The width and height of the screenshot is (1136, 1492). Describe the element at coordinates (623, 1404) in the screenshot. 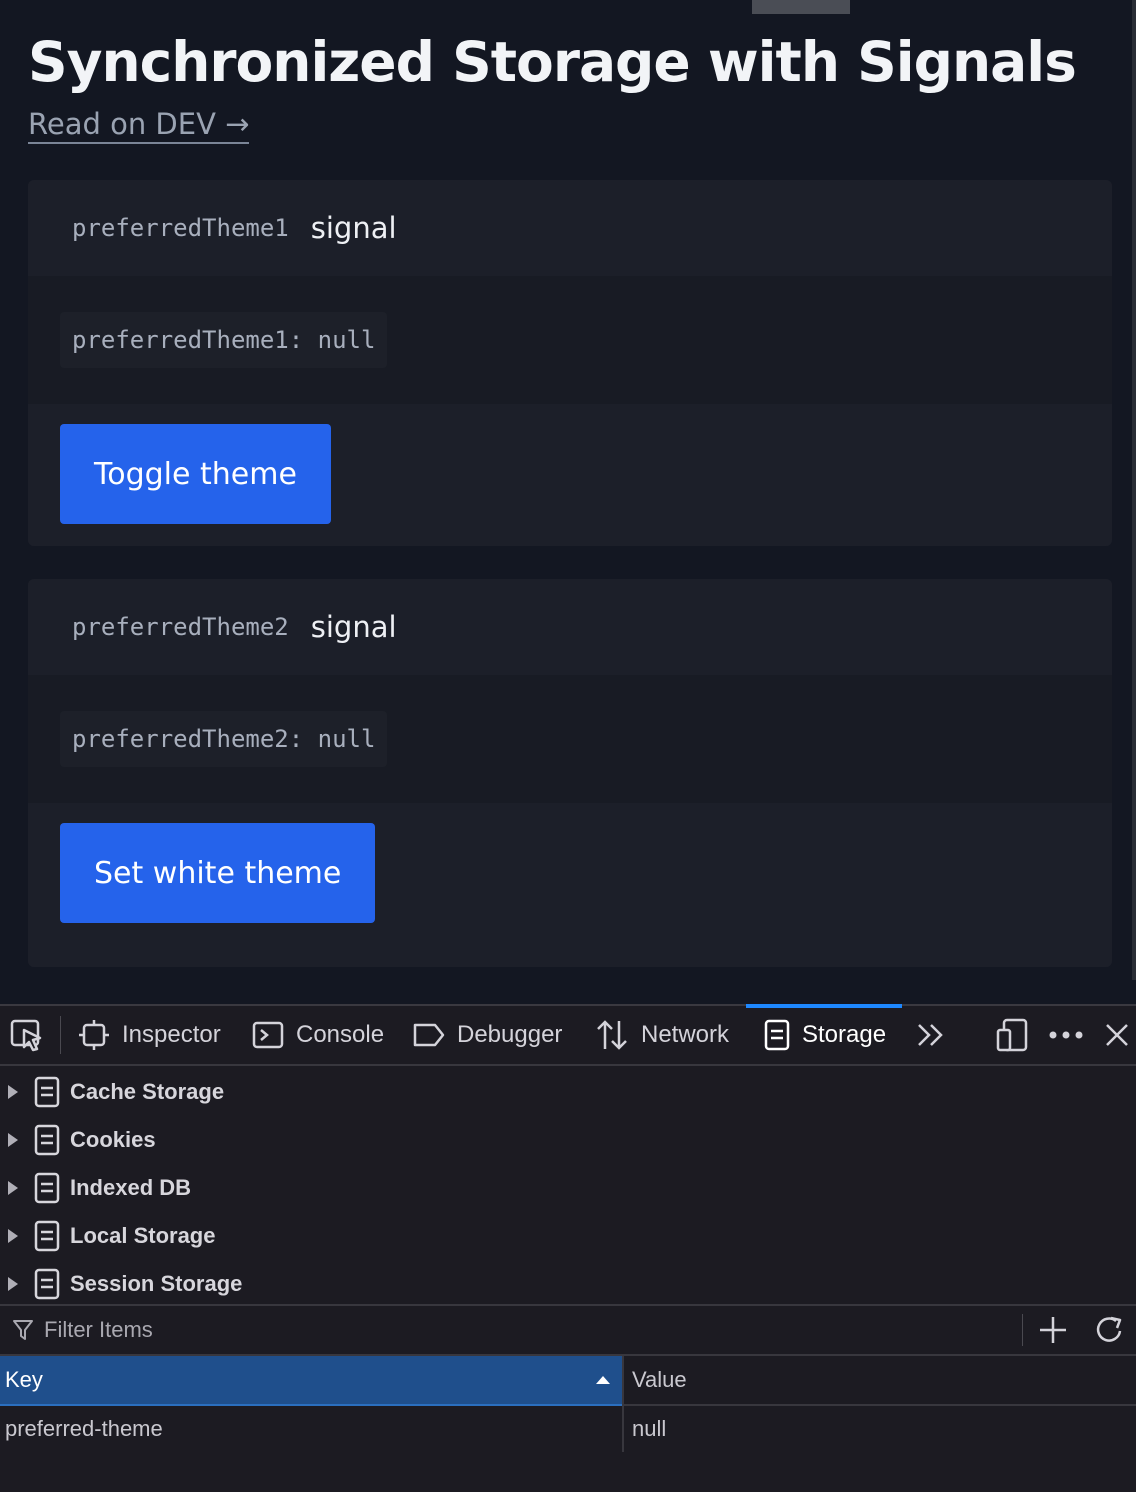

I see `column-separator` at that location.